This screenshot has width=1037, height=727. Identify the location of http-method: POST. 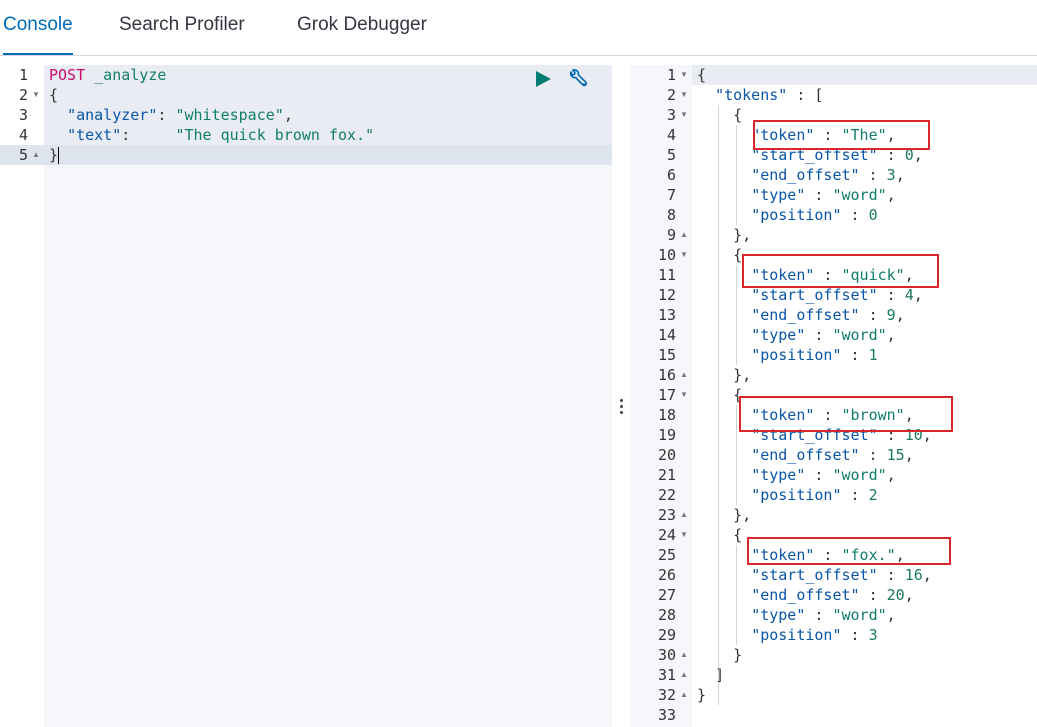
(67, 75).